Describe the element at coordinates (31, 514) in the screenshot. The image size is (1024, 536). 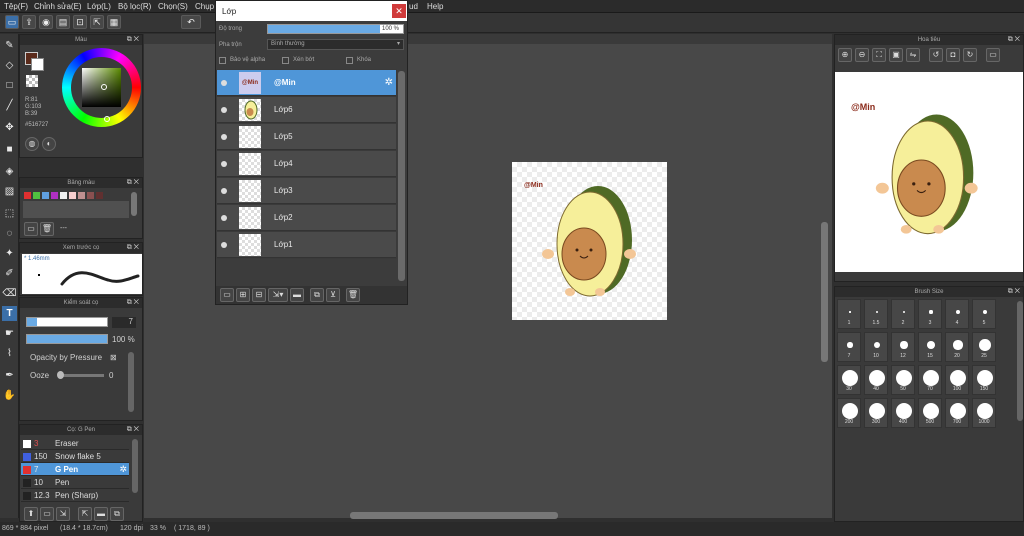
I see `brush-add-icon: ⬆` at that location.